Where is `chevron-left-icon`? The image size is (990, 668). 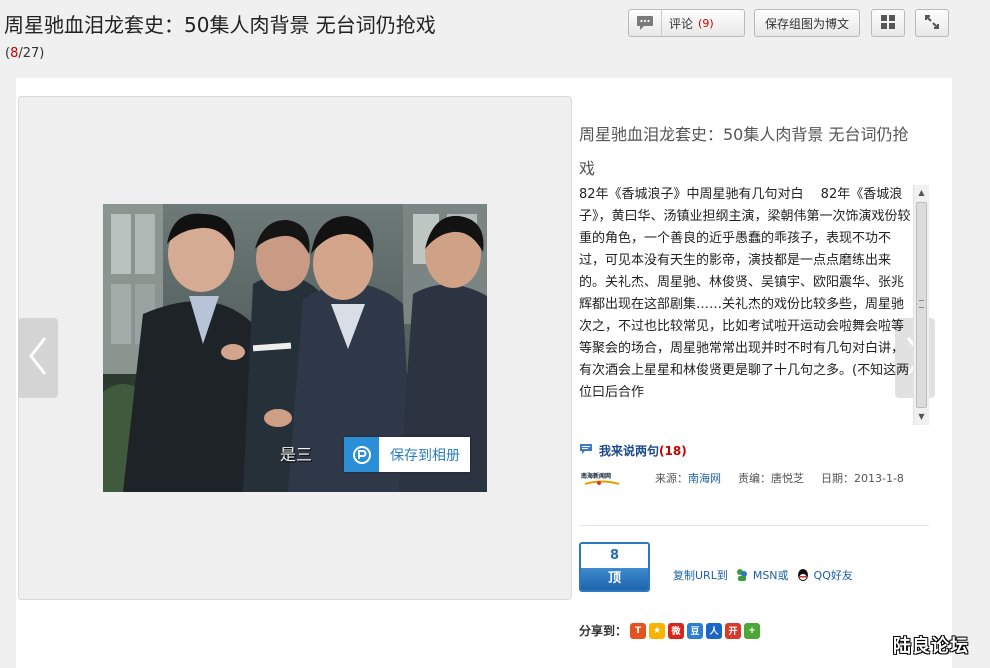 chevron-left-icon is located at coordinates (38, 358).